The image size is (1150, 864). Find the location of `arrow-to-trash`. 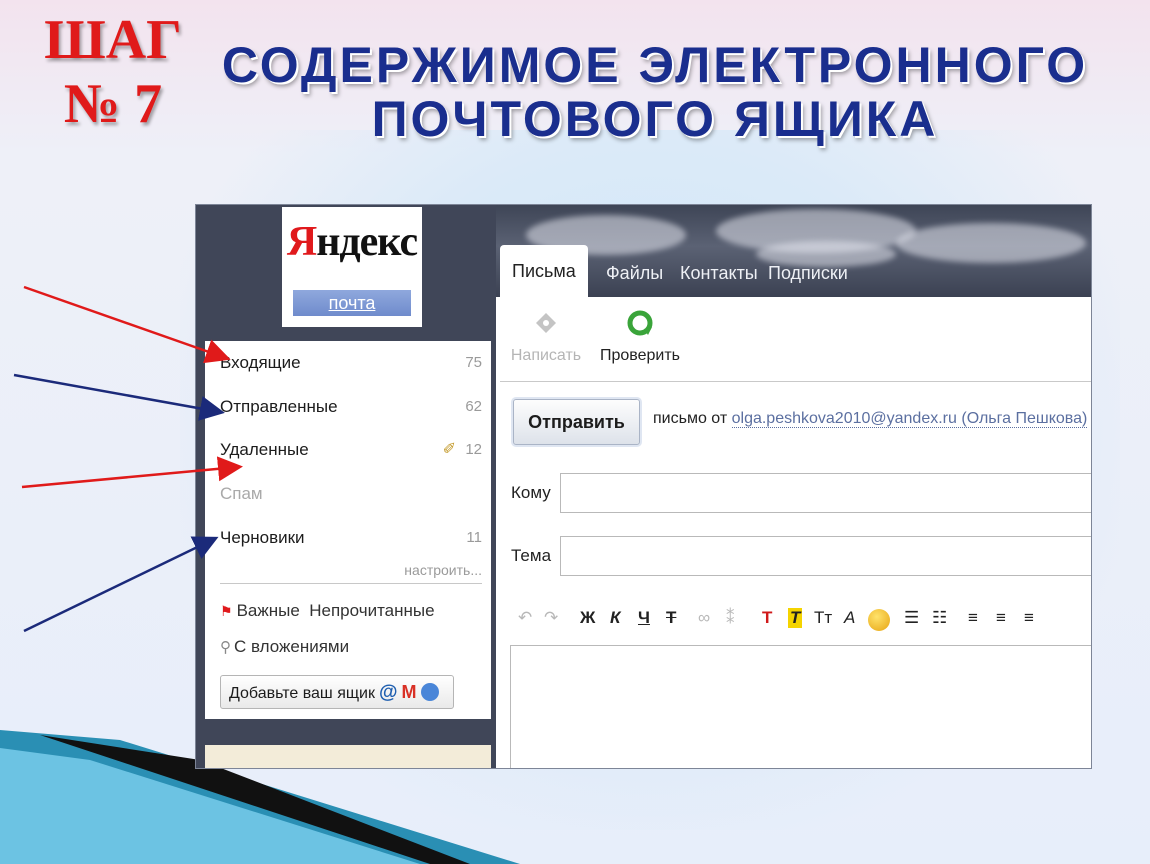

arrow-to-trash is located at coordinates (132, 472).